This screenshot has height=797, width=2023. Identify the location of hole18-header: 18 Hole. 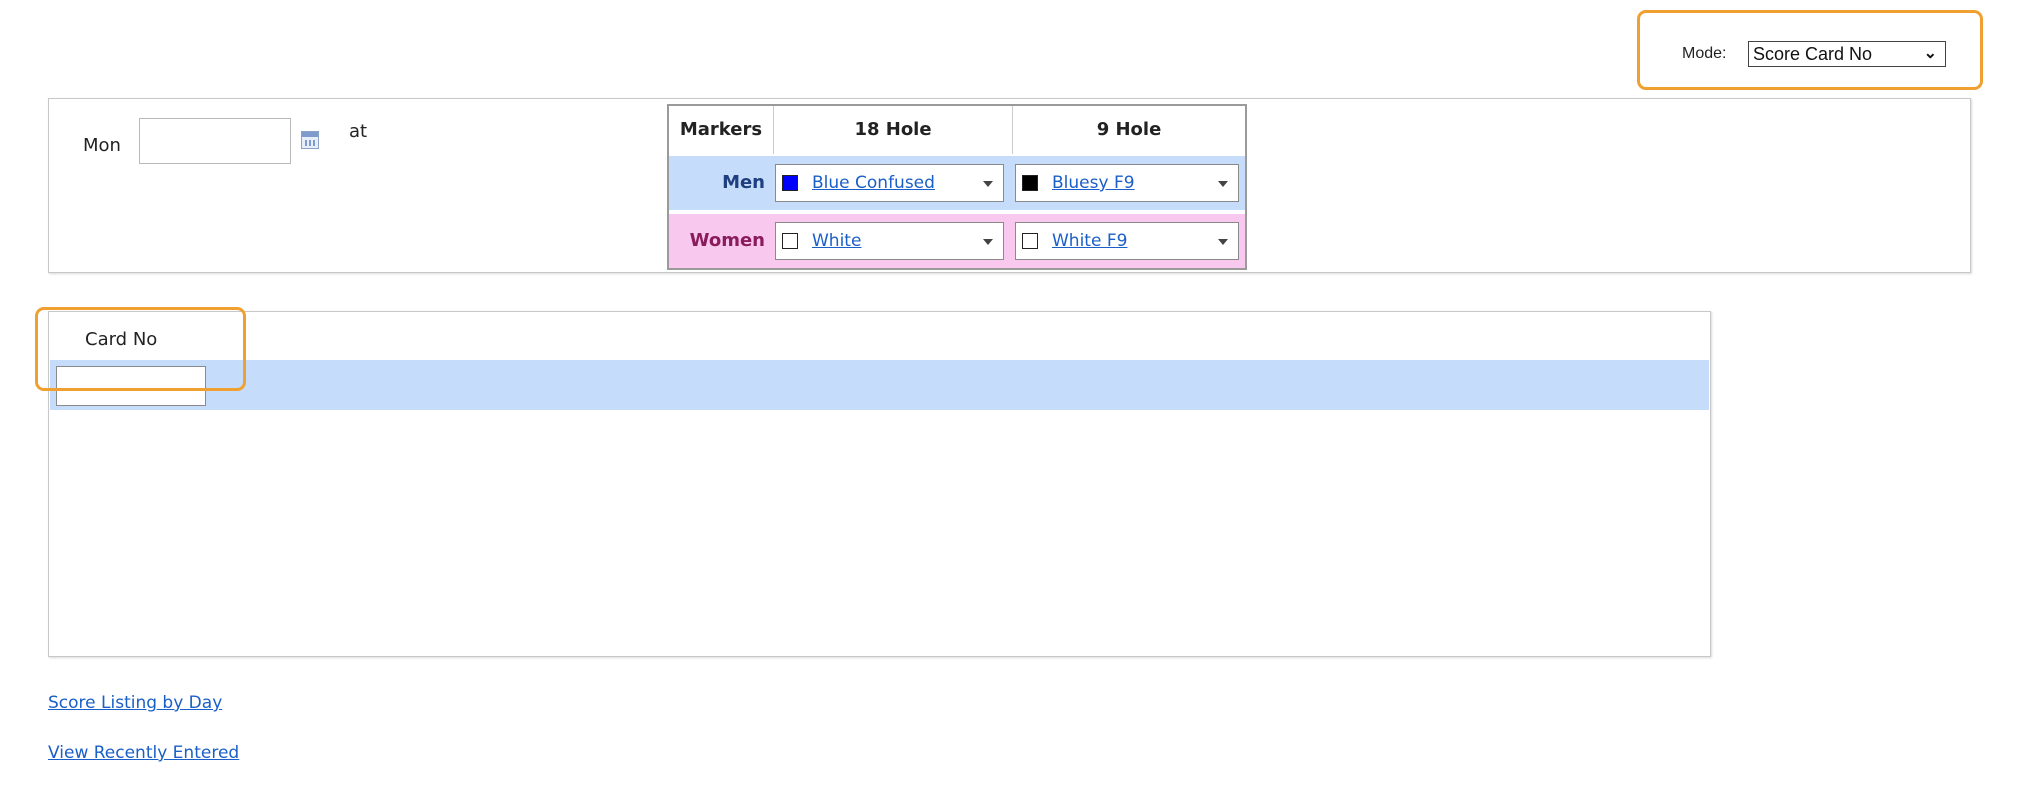
(892, 130).